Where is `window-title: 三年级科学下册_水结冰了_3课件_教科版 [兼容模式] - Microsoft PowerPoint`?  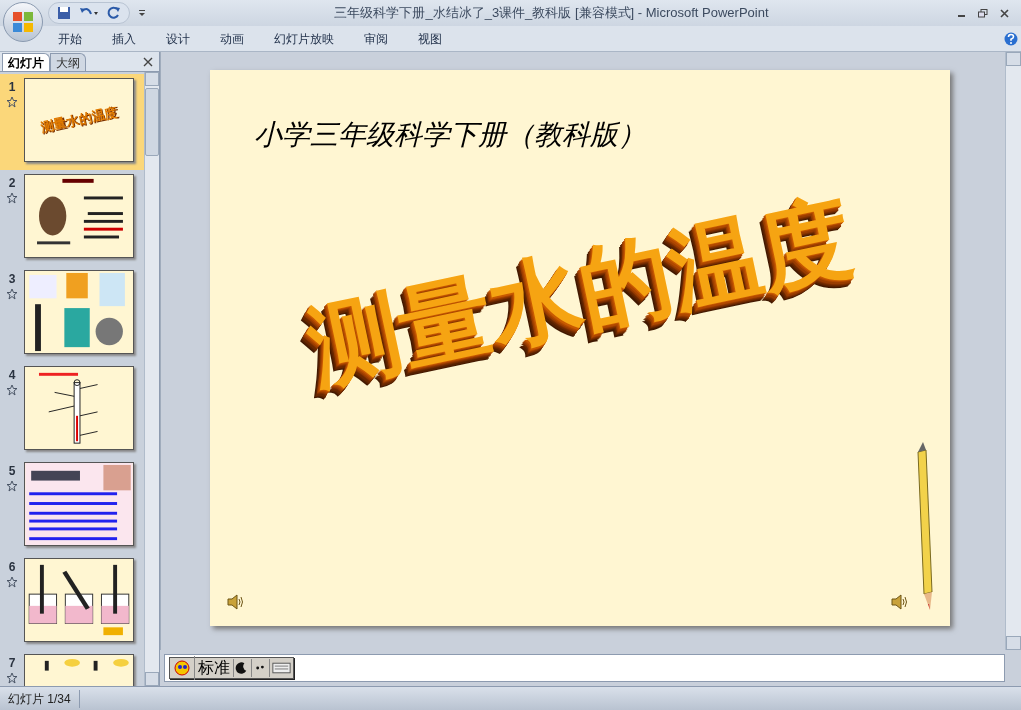
window-title: 三年级科学下册_水结冰了_3课件_教科版 [兼容模式] - Microsoft PowerPoint is located at coordinates (551, 13).